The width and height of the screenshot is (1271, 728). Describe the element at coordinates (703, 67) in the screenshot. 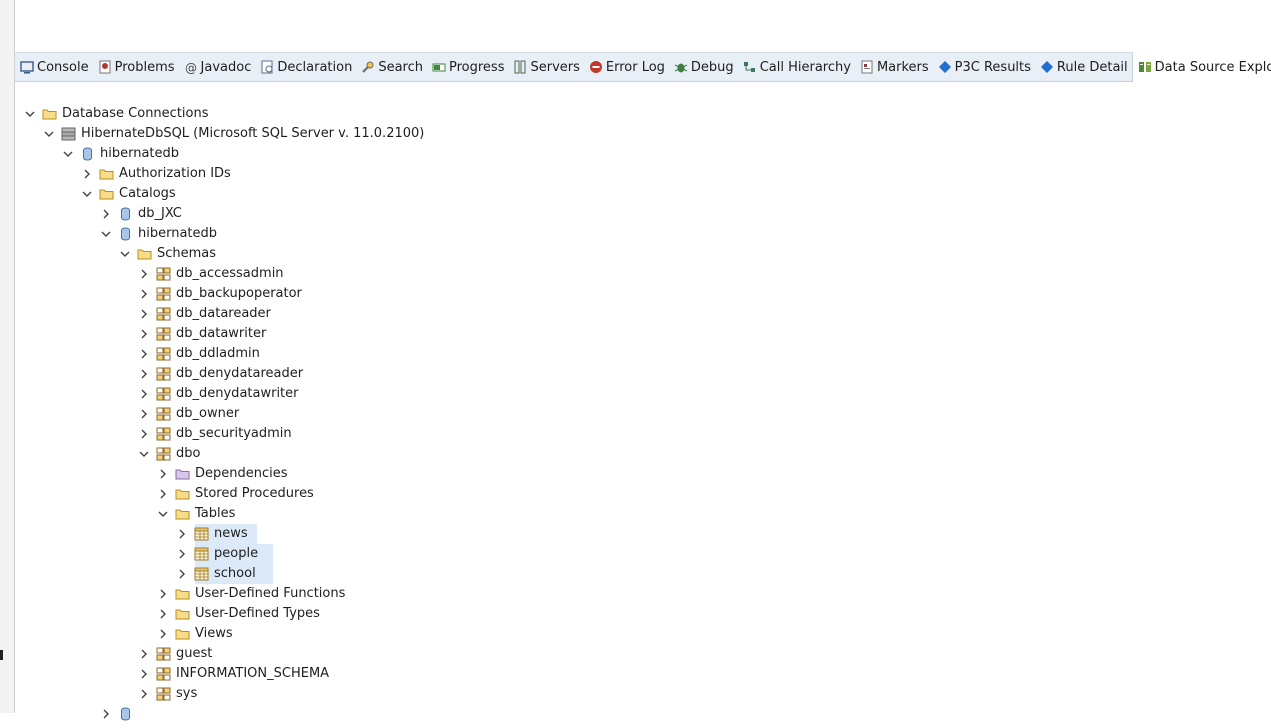

I see `tab-debug: Debug` at that location.